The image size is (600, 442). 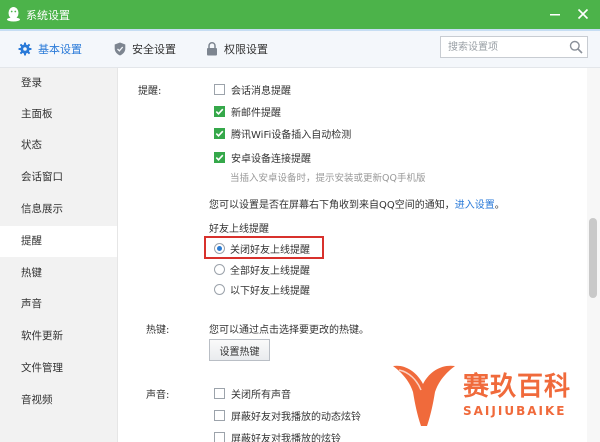 I want to click on friend-online-reminder-label: 好友上线提醒, so click(x=239, y=229).